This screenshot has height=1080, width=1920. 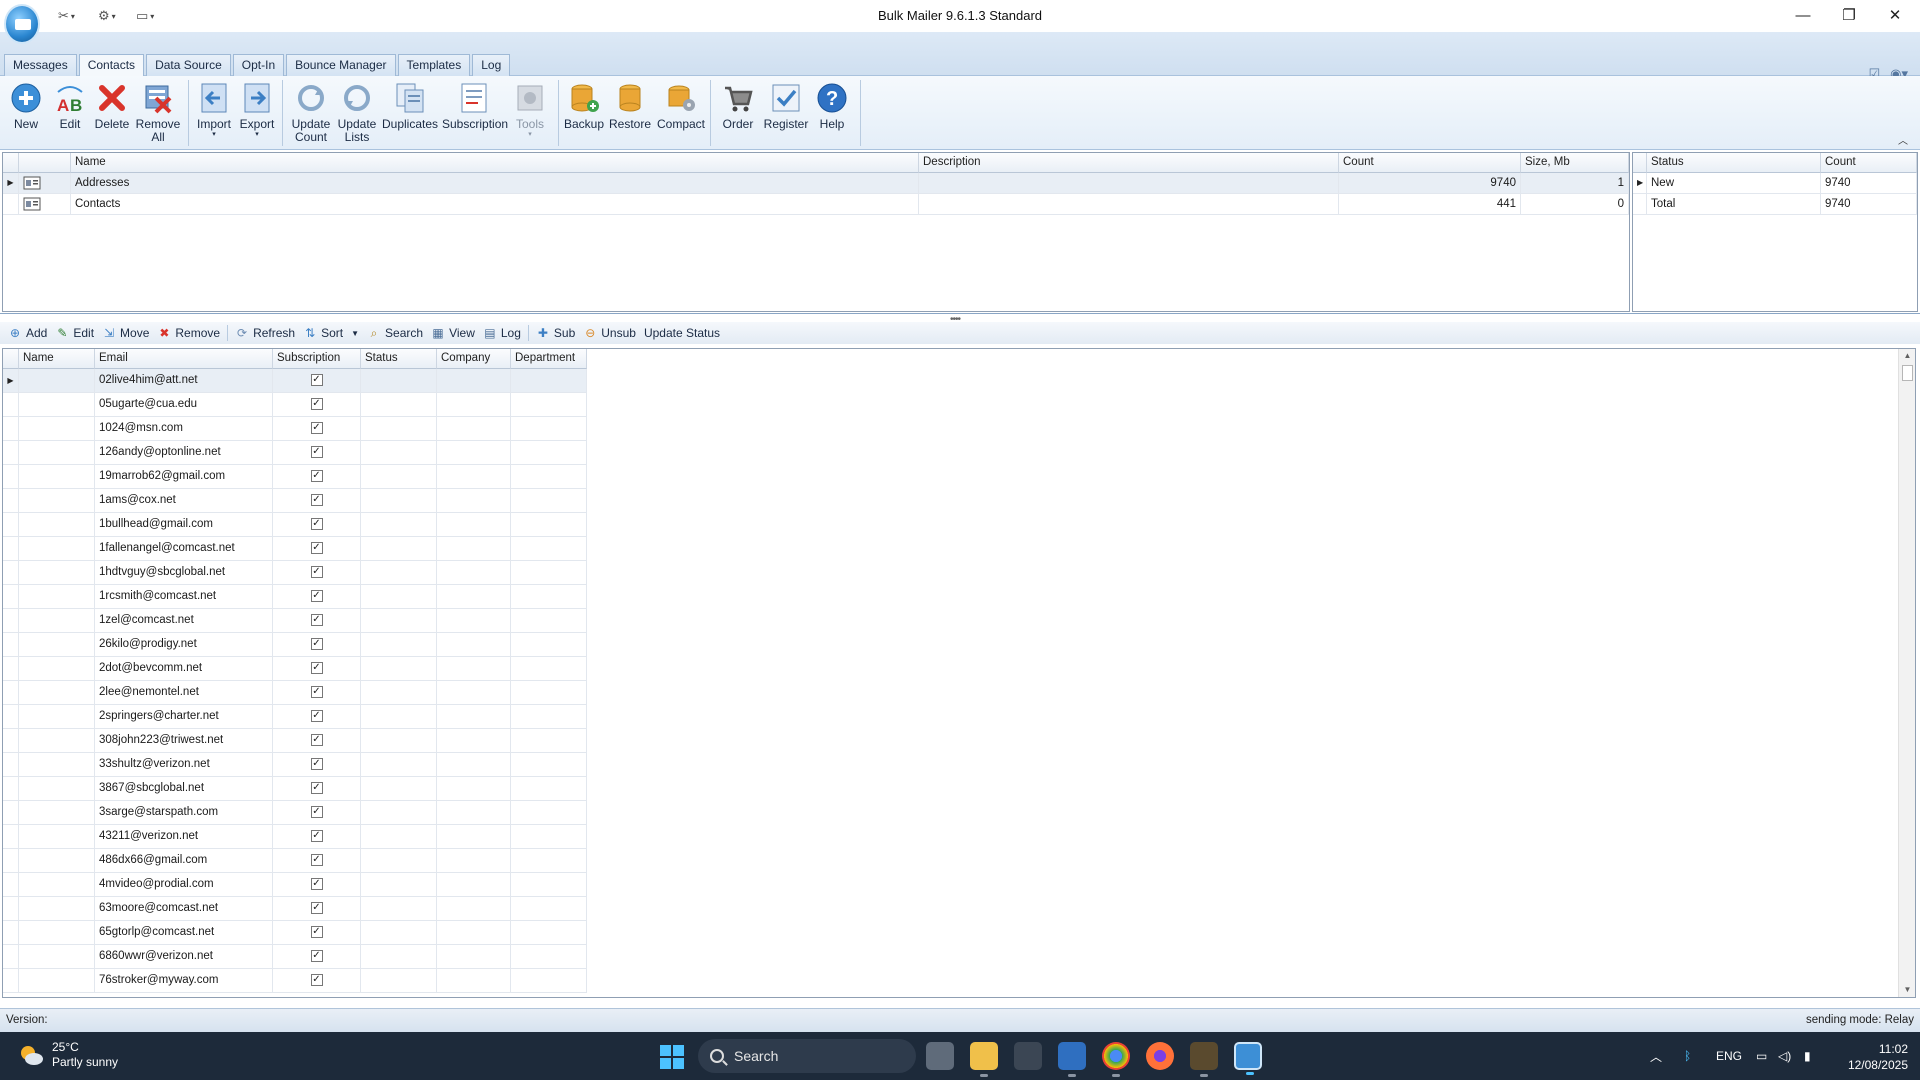 What do you see at coordinates (1903, 139) in the screenshot?
I see `collapse-ribbon-icon: ︿` at bounding box center [1903, 139].